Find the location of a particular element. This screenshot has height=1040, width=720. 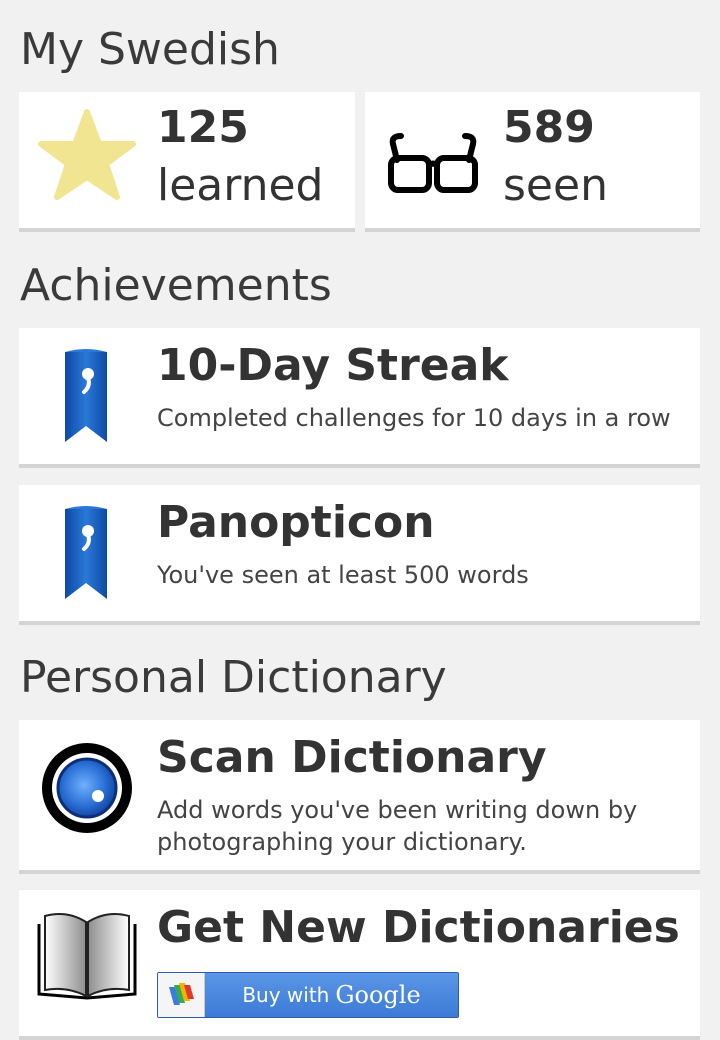

section-title-achievements: Achievements is located at coordinates (176, 285).